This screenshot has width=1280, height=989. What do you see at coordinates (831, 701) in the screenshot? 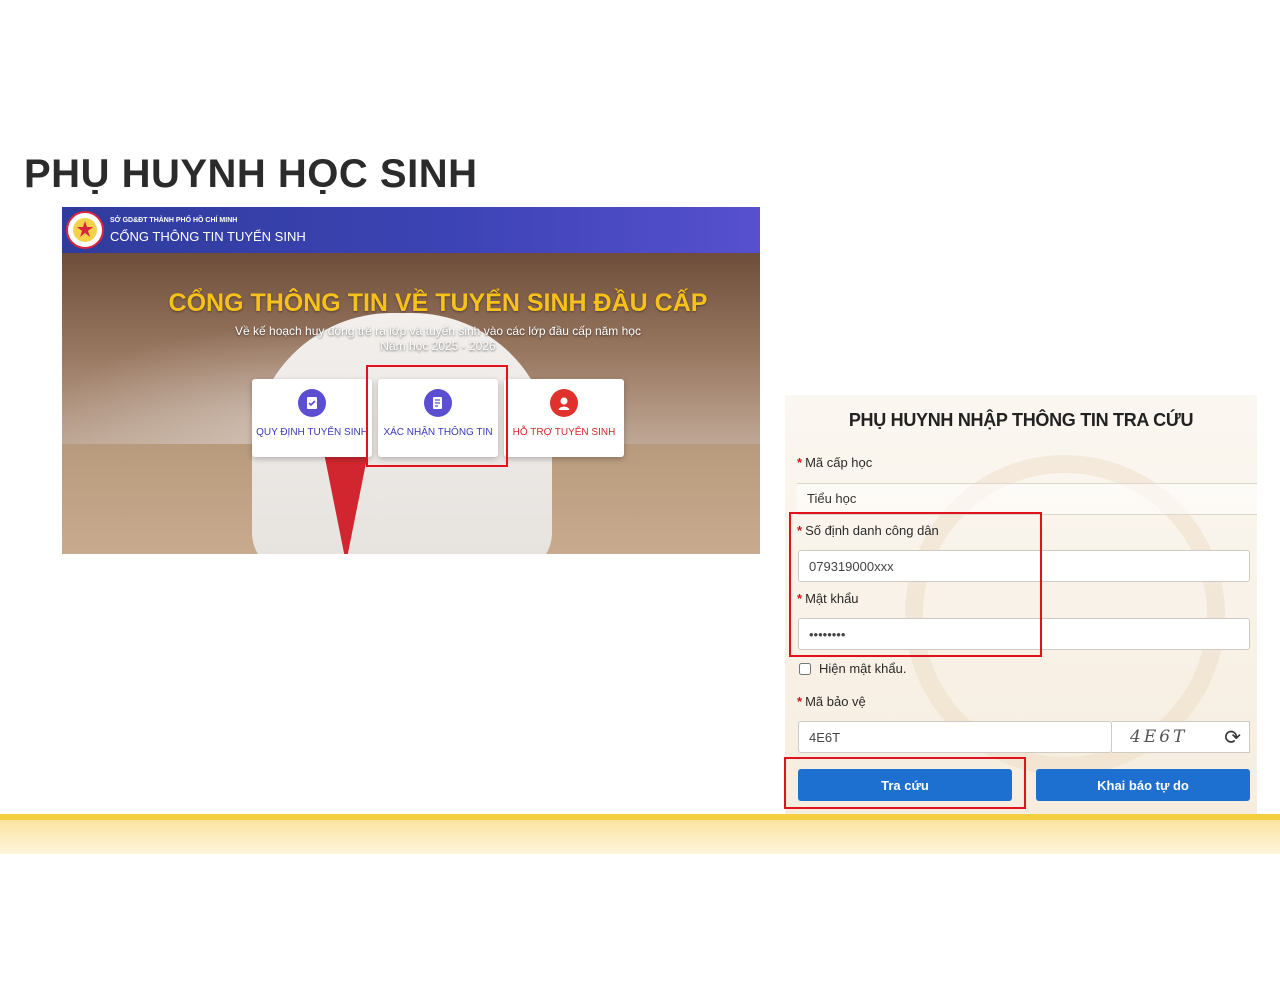
I see `captcha-label: * Mã bảo vệ` at bounding box center [831, 701].